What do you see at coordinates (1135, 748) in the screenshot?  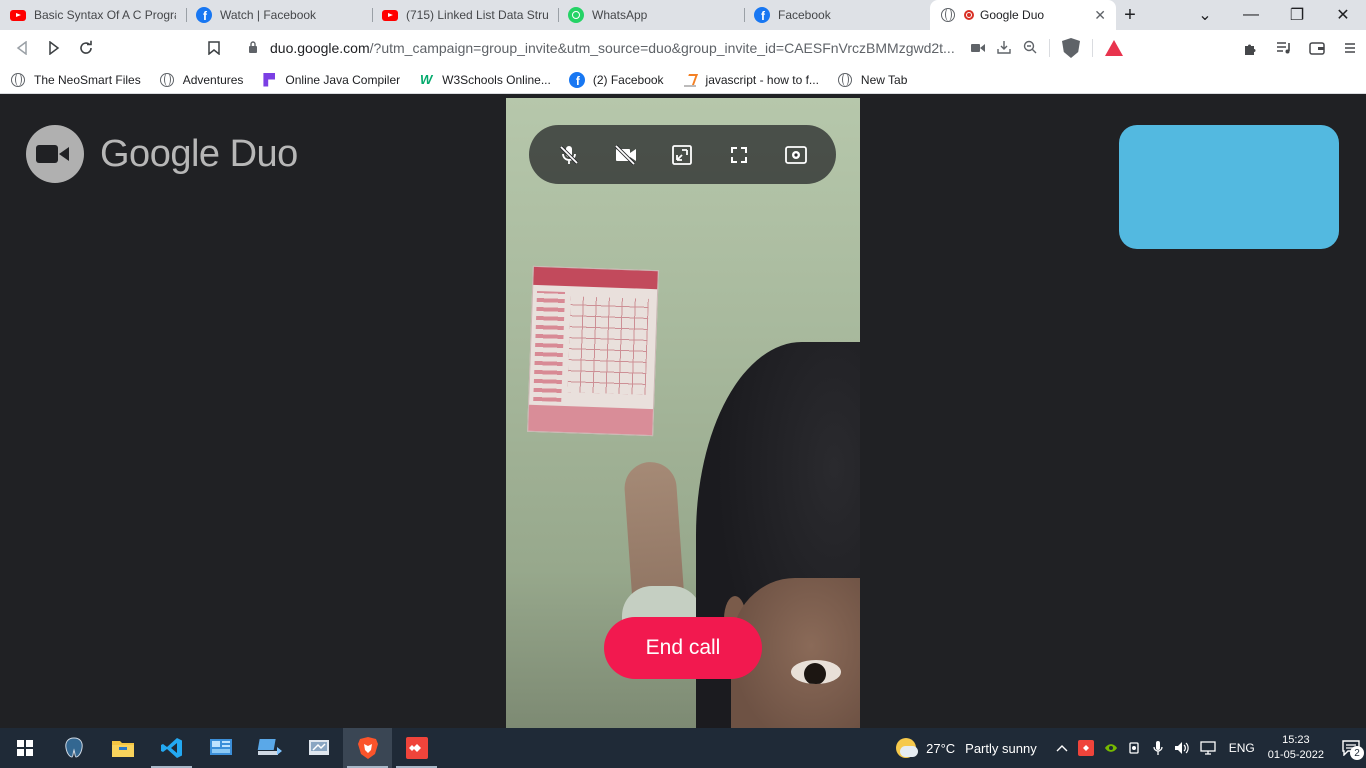 I see `camera-in-use-tray-icon` at bounding box center [1135, 748].